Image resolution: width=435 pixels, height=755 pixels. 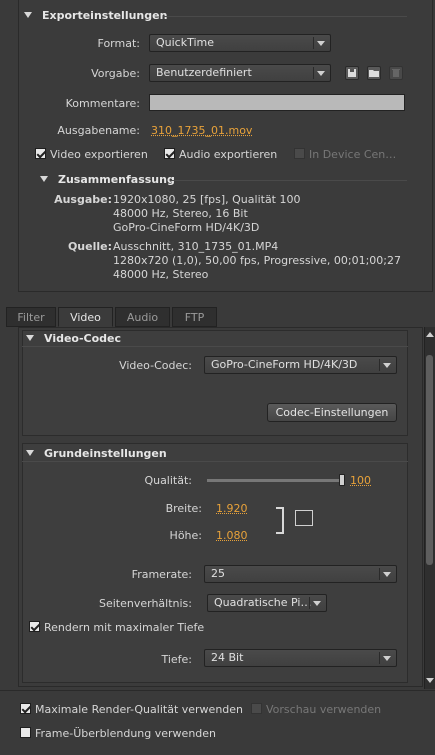 I want to click on save-preset-icon, so click(x=352, y=73).